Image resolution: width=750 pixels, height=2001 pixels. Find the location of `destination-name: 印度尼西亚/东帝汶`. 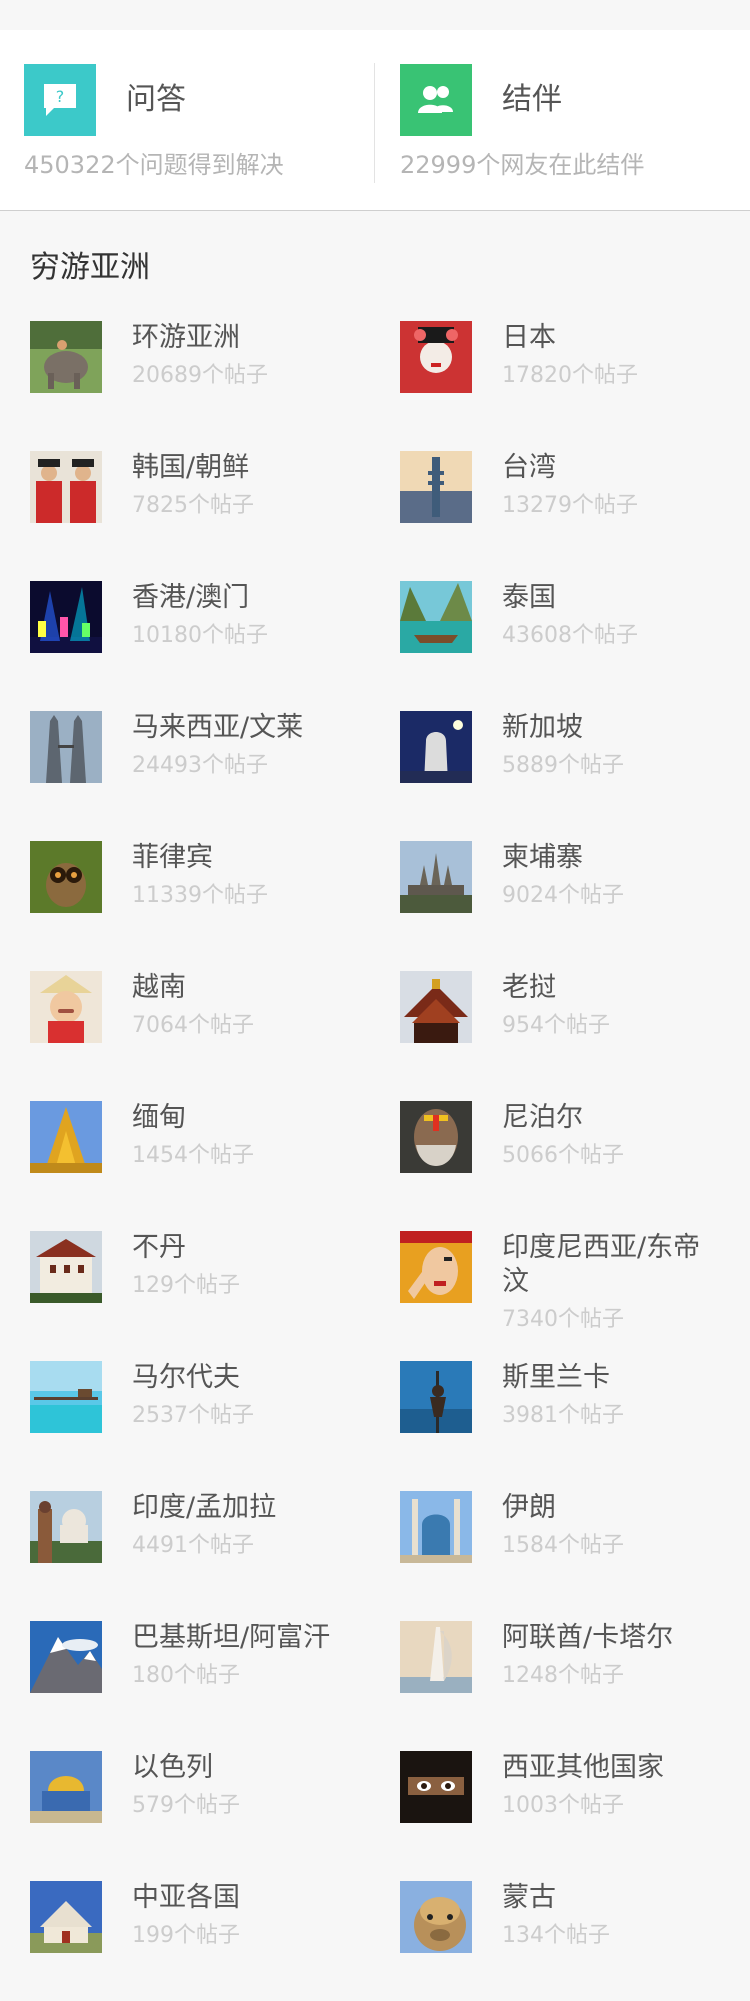

destination-name: 印度尼西亚/东帝汶 is located at coordinates (601, 1264).